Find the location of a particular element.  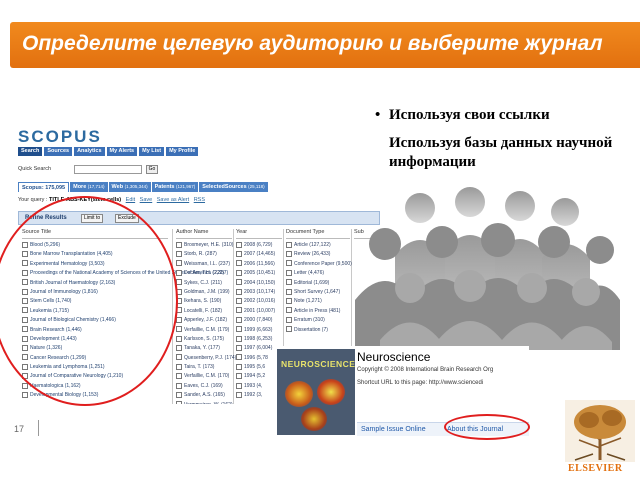

result-tab-web: Web (1,305,344) is located at coordinates (129, 187).